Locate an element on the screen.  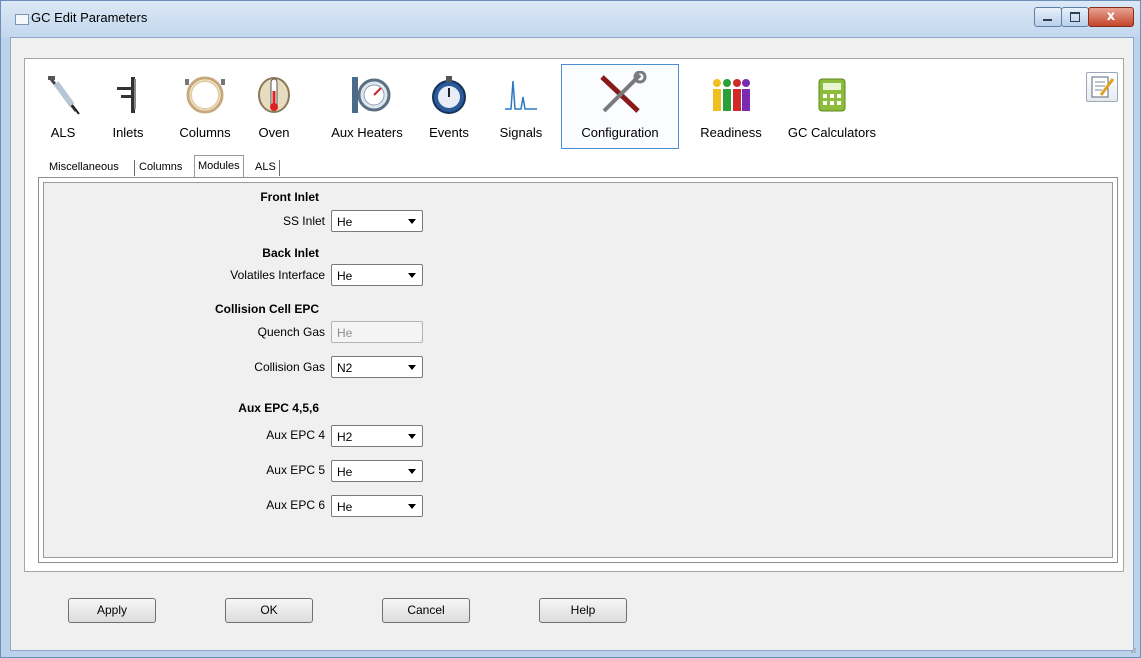
aux-epc-6-select: He is located at coordinates (377, 506).